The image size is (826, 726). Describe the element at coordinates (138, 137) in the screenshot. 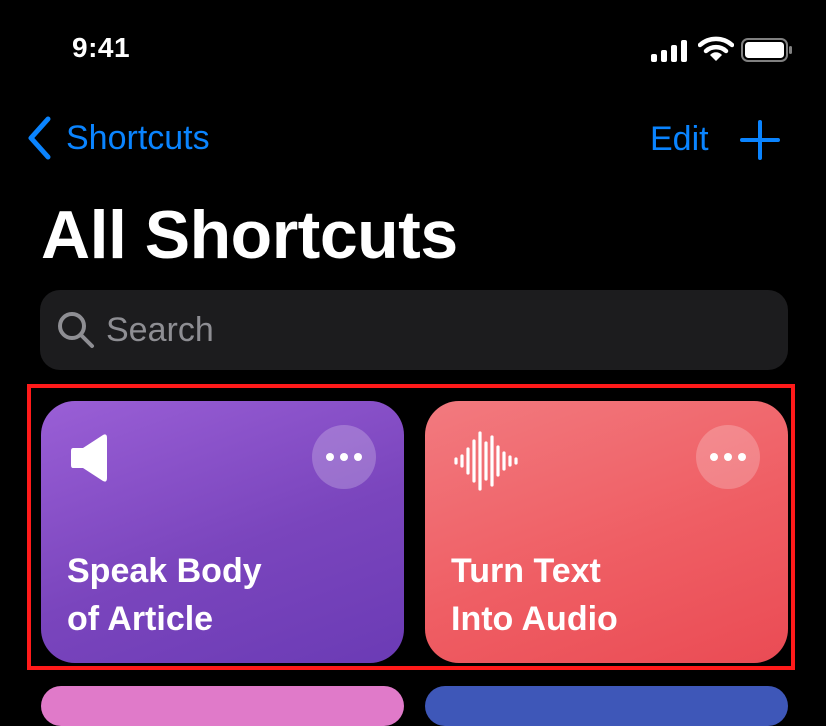

I see `back-label: Shortcuts` at that location.